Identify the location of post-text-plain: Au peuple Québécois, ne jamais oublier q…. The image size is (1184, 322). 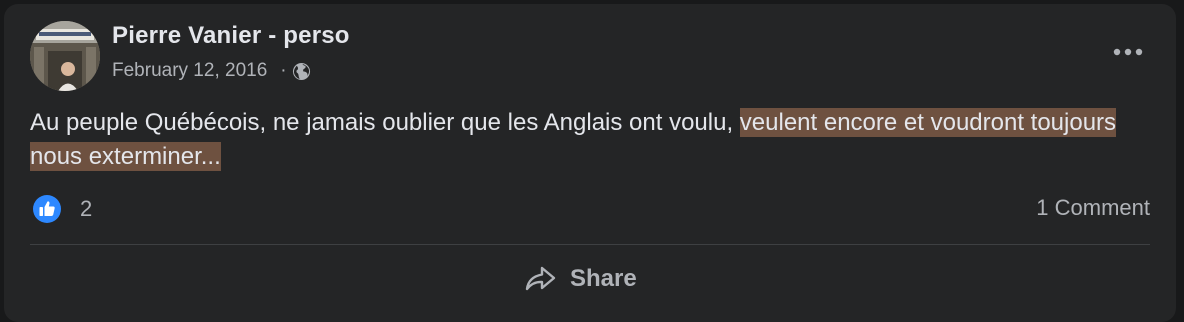
(385, 122).